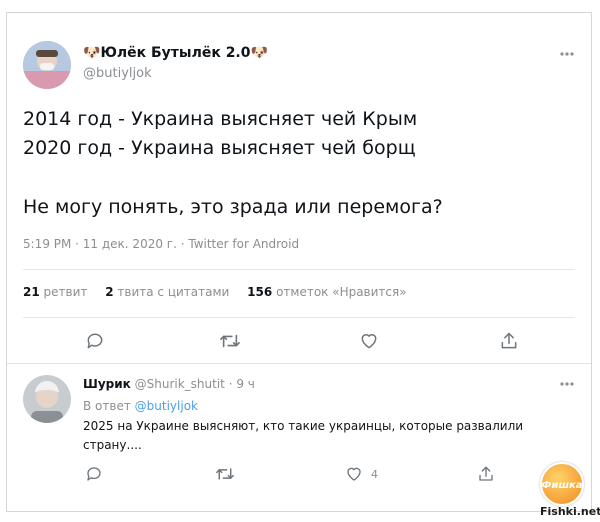  What do you see at coordinates (354, 474) in the screenshot?
I see `reply-like-icon` at bounding box center [354, 474].